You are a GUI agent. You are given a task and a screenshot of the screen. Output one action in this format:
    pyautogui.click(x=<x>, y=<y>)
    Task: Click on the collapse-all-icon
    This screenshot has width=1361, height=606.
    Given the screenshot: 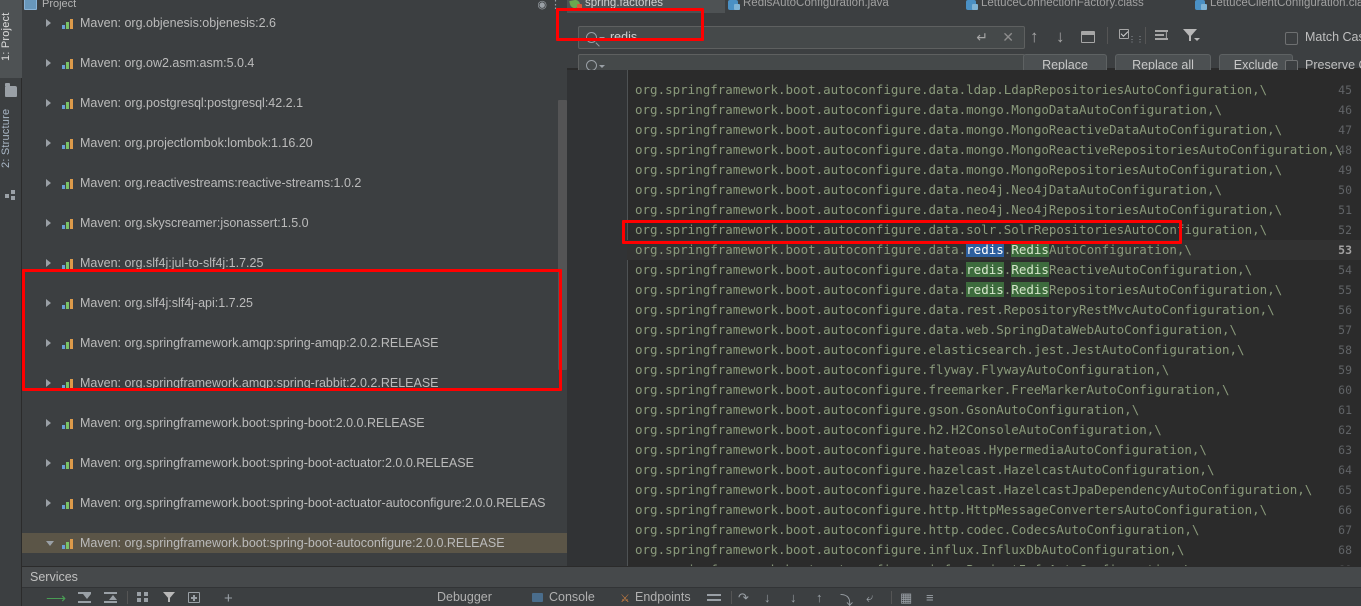 What is the action you would take?
    pyautogui.click(x=110, y=598)
    